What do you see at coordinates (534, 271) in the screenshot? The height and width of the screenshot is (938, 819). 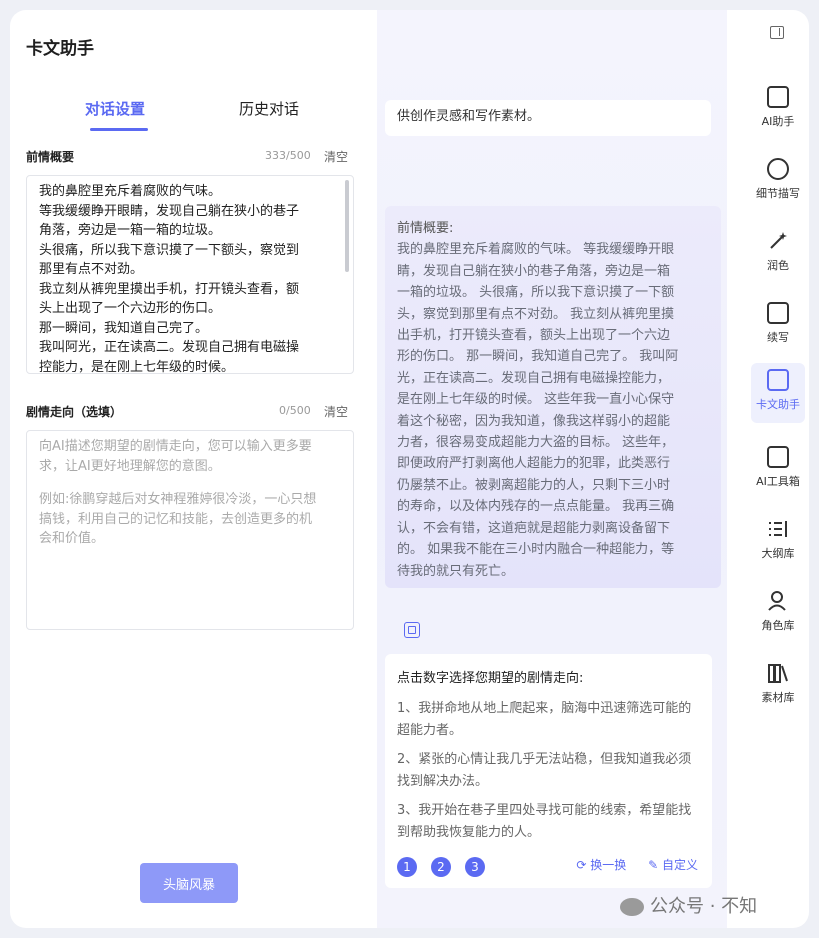 I see `context-line: 睛，发现自己躺在狭小的巷子角落，旁边是一箱` at bounding box center [534, 271].